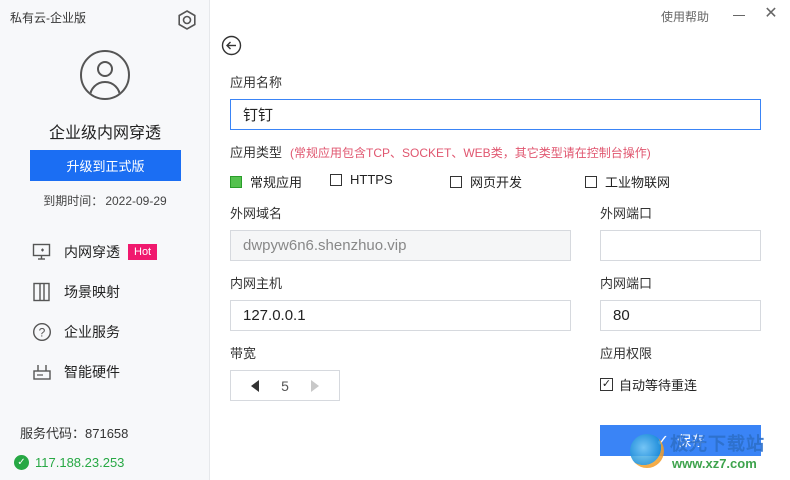 The image size is (790, 480). Describe the element at coordinates (470, 153) in the screenshot. I see `app-type-note: (常规应用包含TCP、SOCKET、WEB类，其它类型请在控制台操作)` at that location.